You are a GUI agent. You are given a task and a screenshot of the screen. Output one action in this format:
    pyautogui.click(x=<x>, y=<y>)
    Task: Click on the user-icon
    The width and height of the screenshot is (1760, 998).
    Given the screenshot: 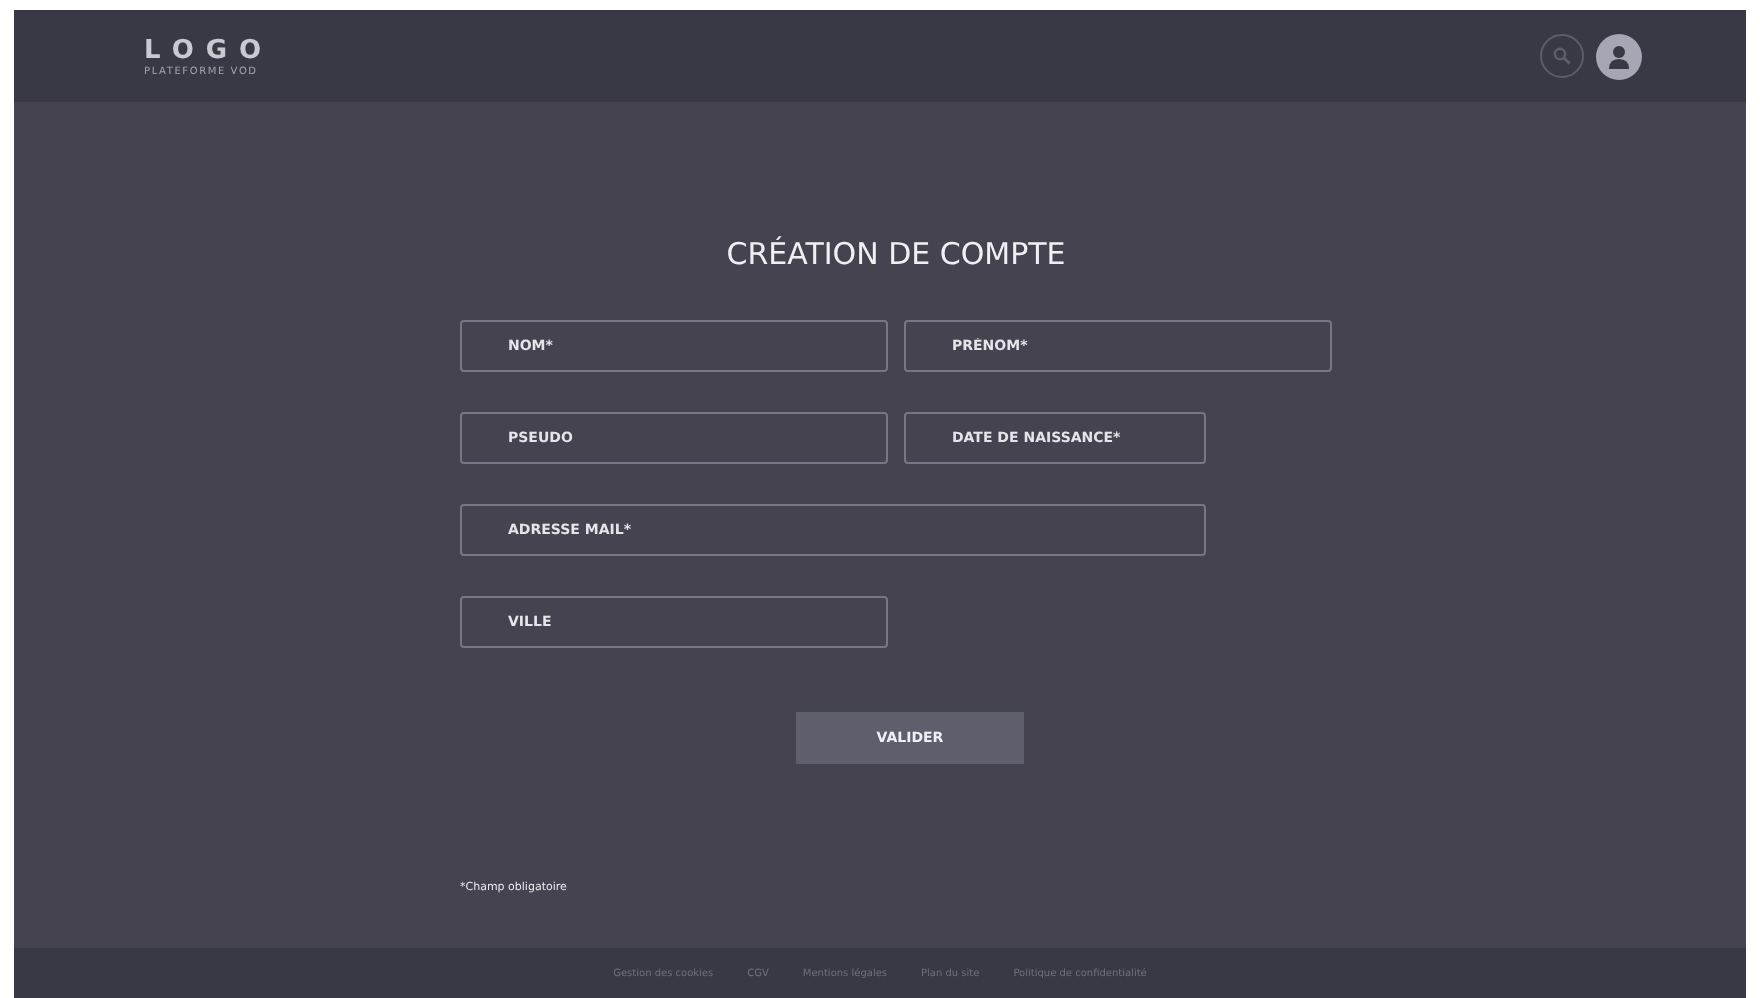 What is the action you would take?
    pyautogui.click(x=1619, y=56)
    